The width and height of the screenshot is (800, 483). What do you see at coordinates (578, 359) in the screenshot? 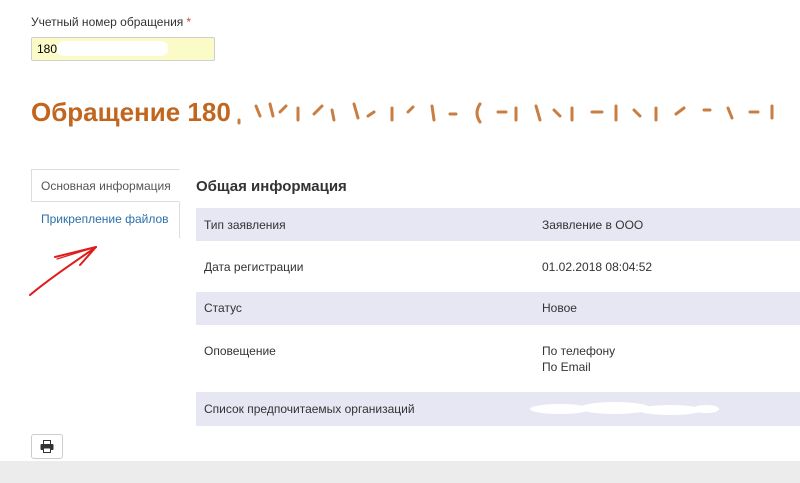
I see `row-value: По телефону По Email` at bounding box center [578, 359].